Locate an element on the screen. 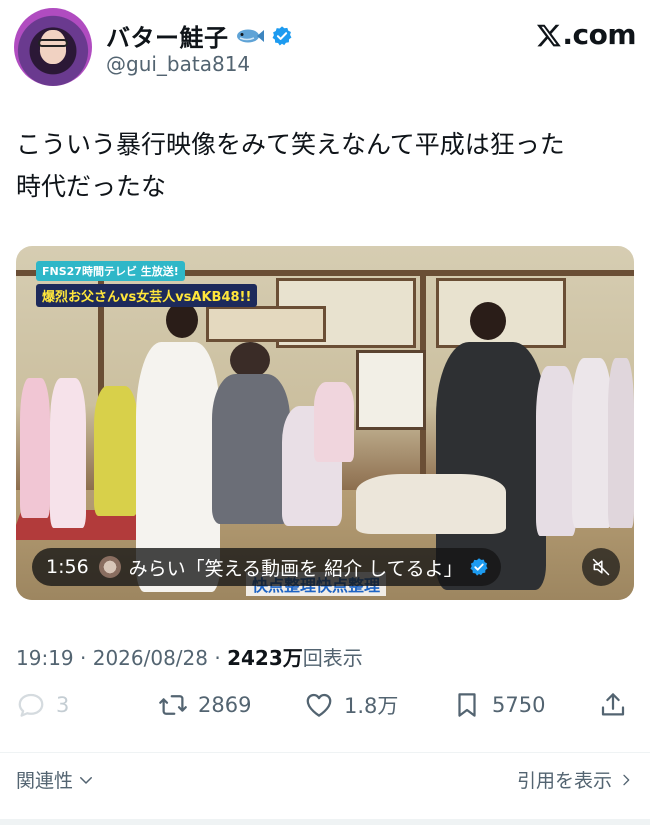 The height and width of the screenshot is (825, 650). author-handle: @gui_bata814 is located at coordinates (178, 64).